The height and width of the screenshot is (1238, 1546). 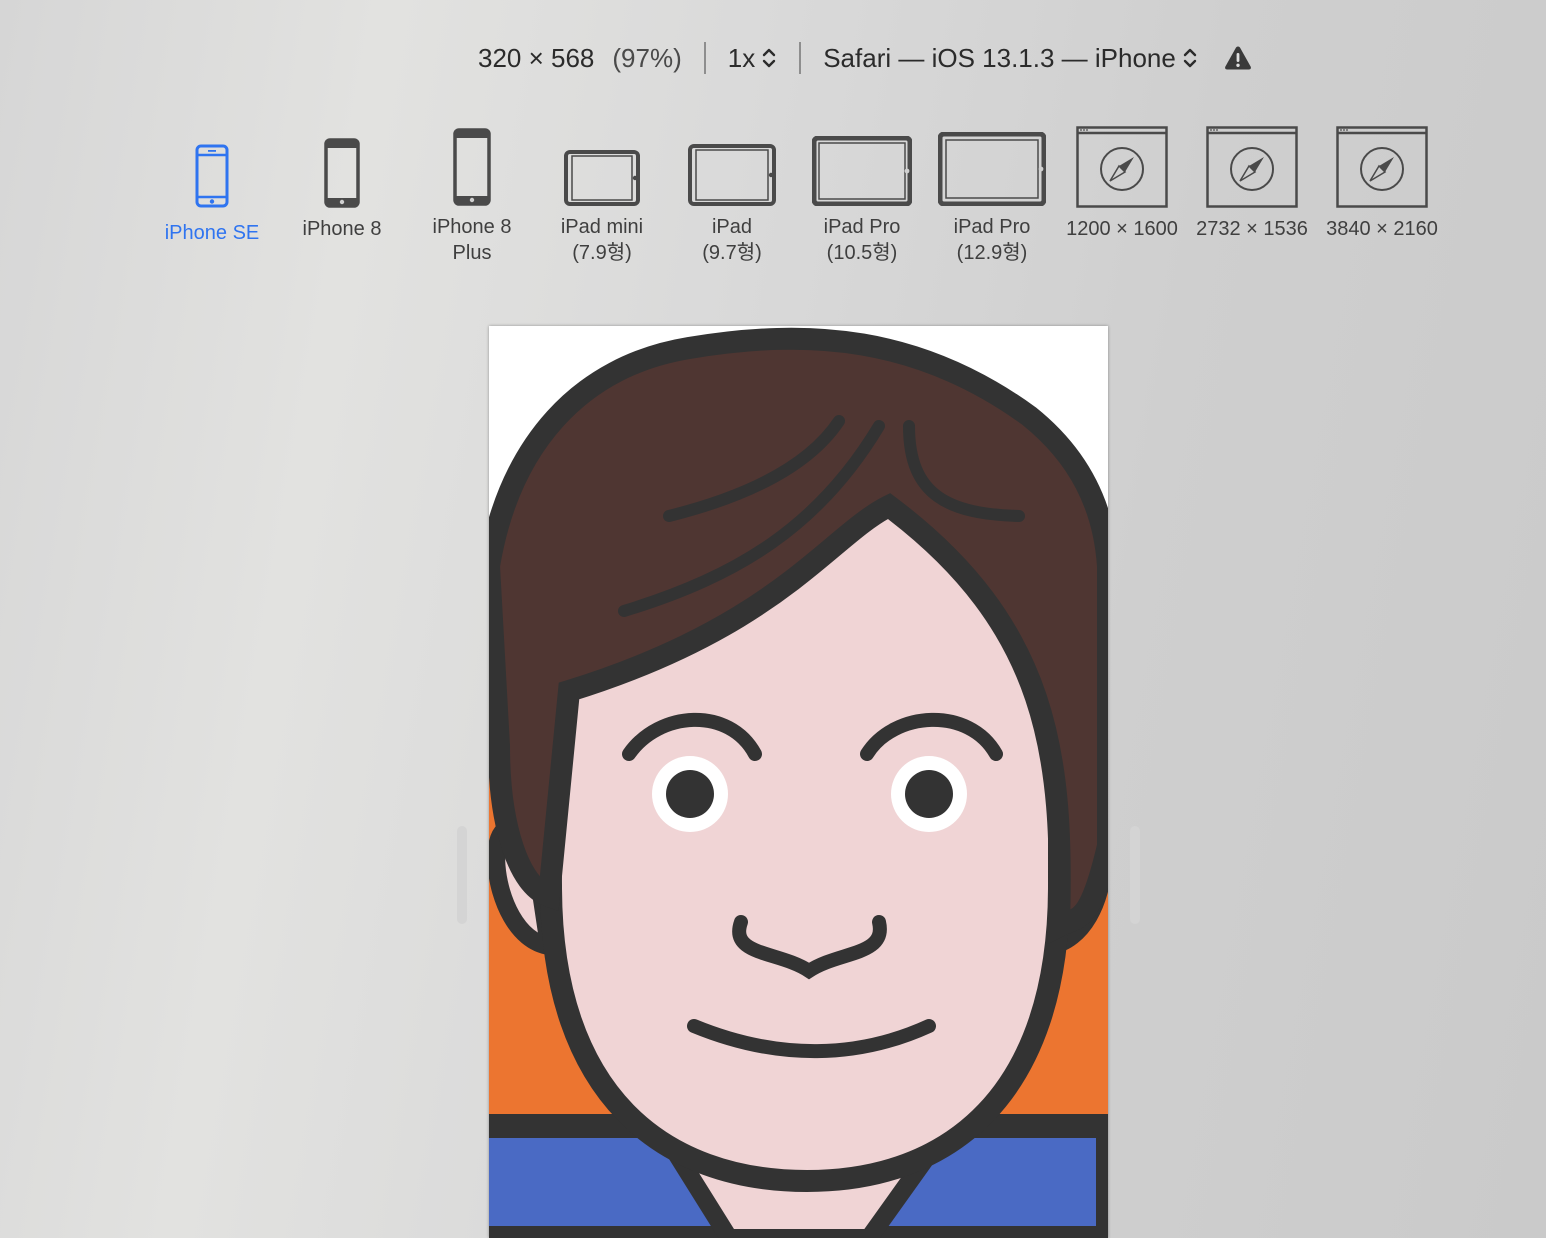 What do you see at coordinates (1252, 229) in the screenshot?
I see `device-preset-label: 2732 × 1536` at bounding box center [1252, 229].